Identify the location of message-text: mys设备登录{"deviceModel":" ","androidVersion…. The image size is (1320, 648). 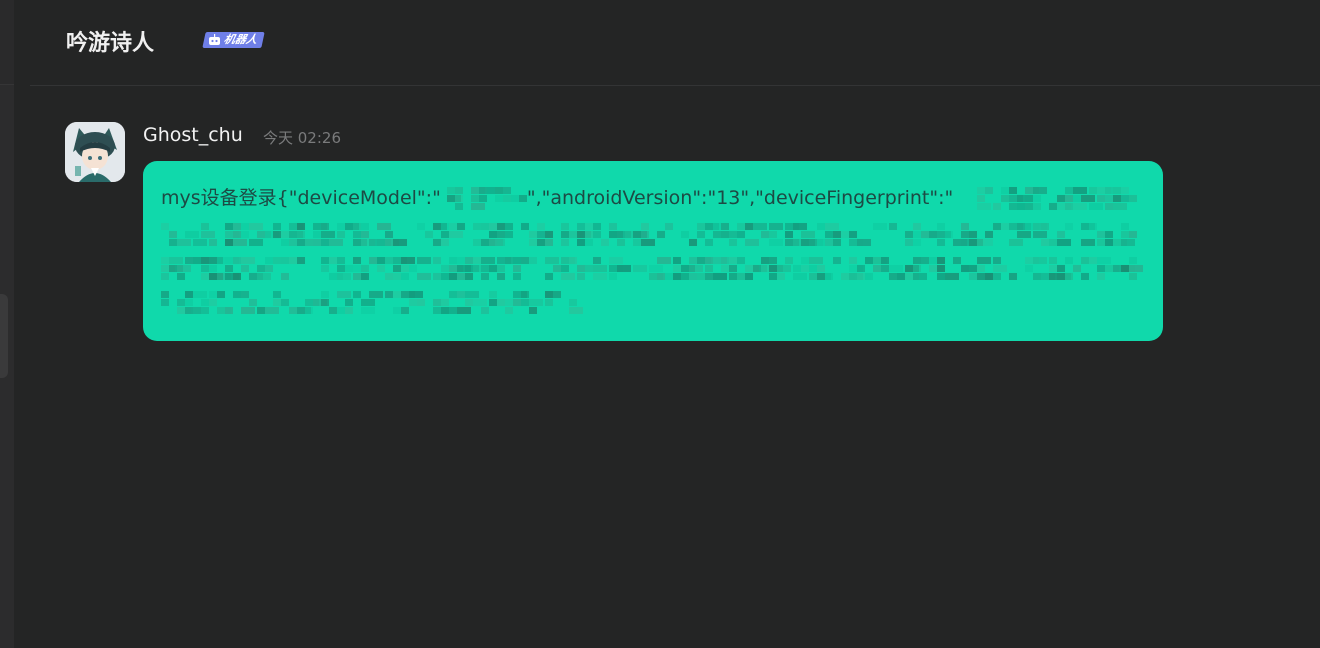
(557, 196).